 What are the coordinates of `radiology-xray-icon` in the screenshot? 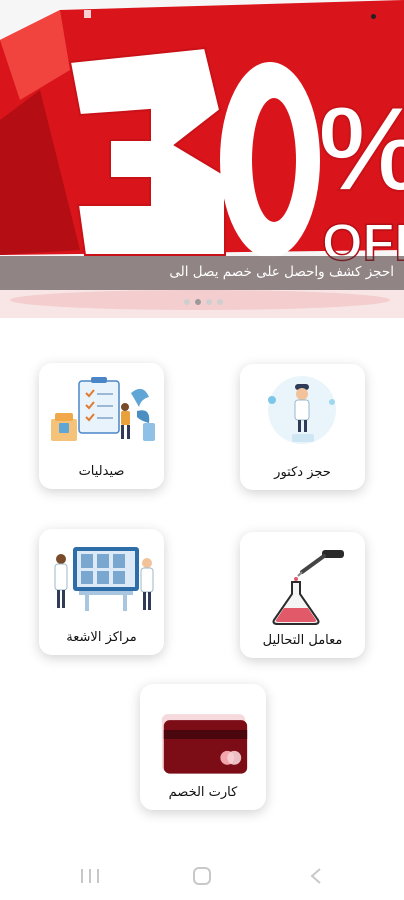 It's located at (104, 579).